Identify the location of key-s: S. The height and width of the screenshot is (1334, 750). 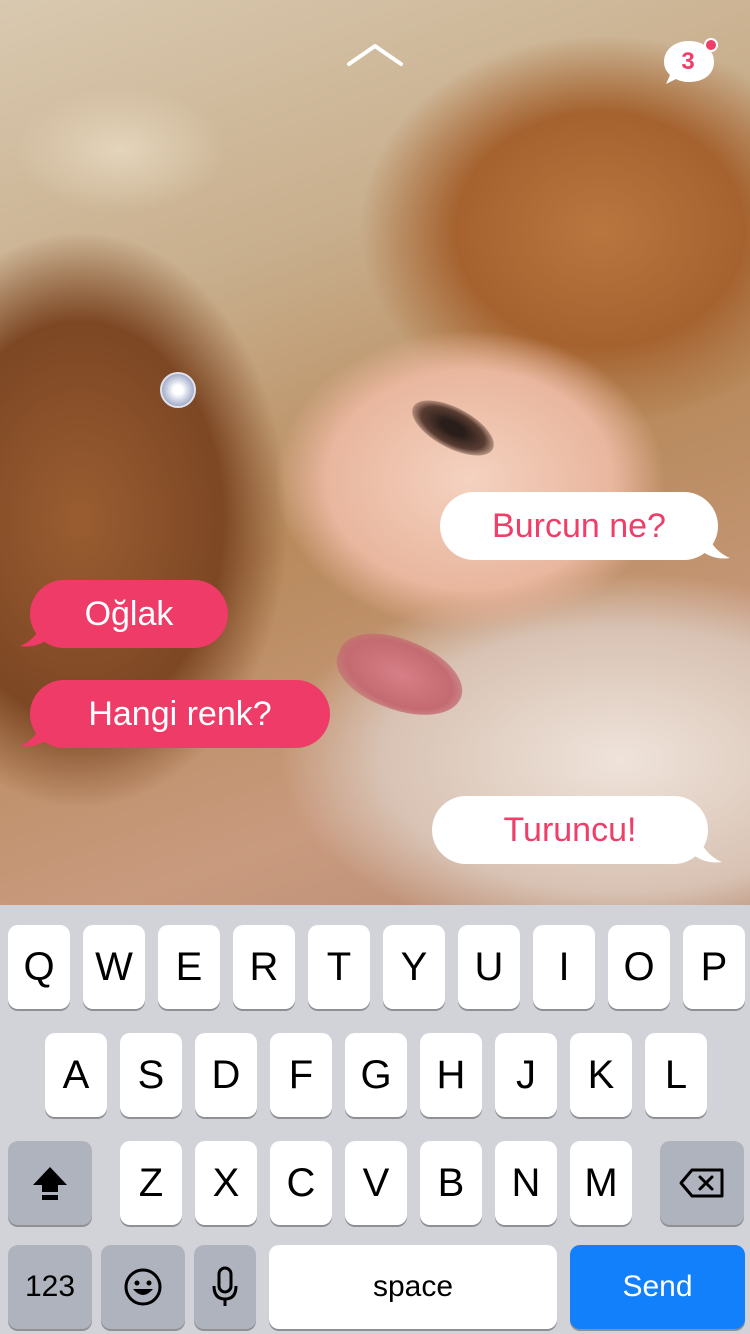
(151, 1075).